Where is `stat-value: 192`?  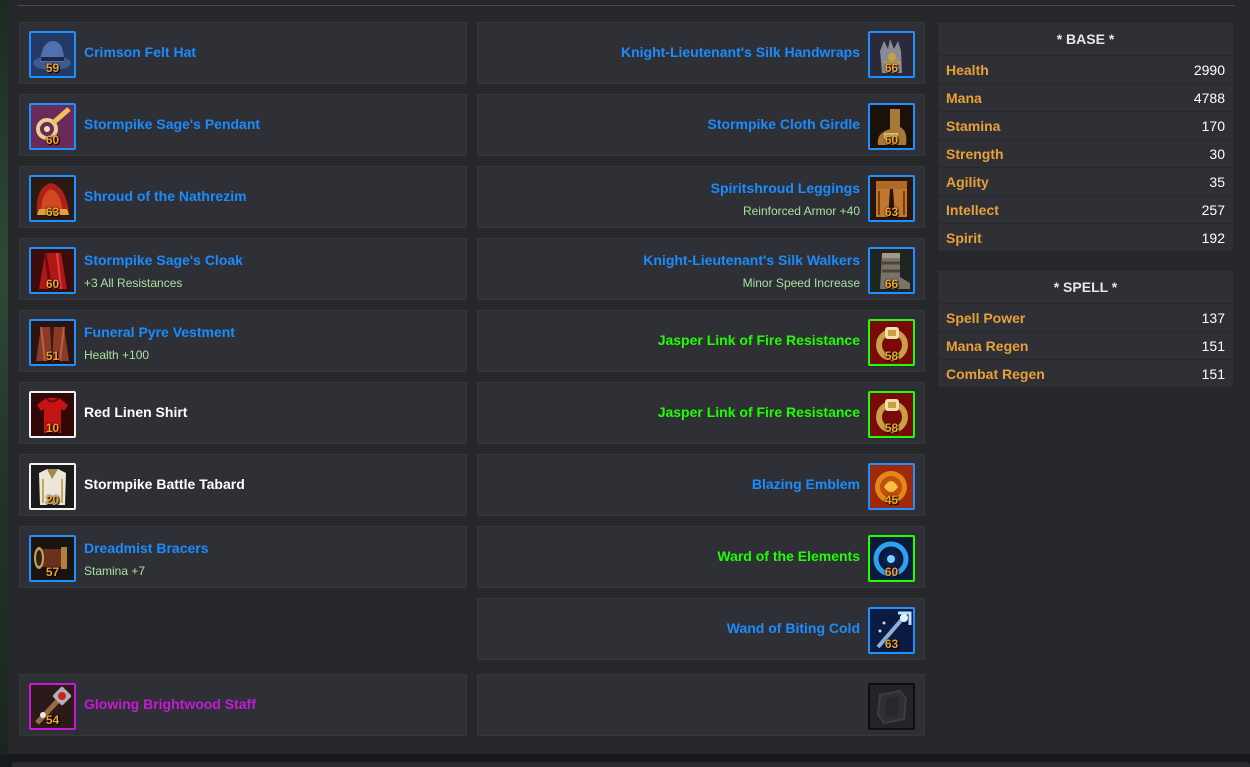
stat-value: 192 is located at coordinates (1213, 238).